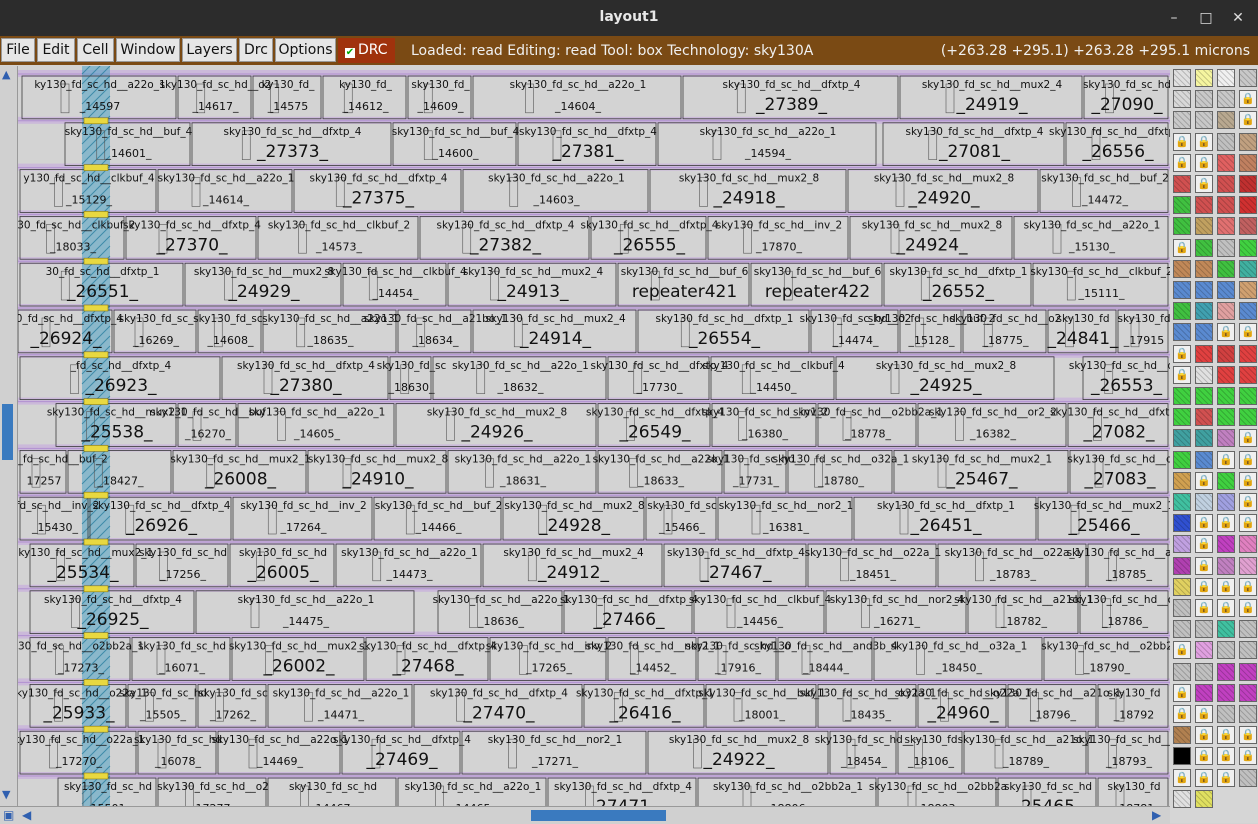  What do you see at coordinates (95, 50) in the screenshot?
I see `menu-cell: Cell` at bounding box center [95, 50].